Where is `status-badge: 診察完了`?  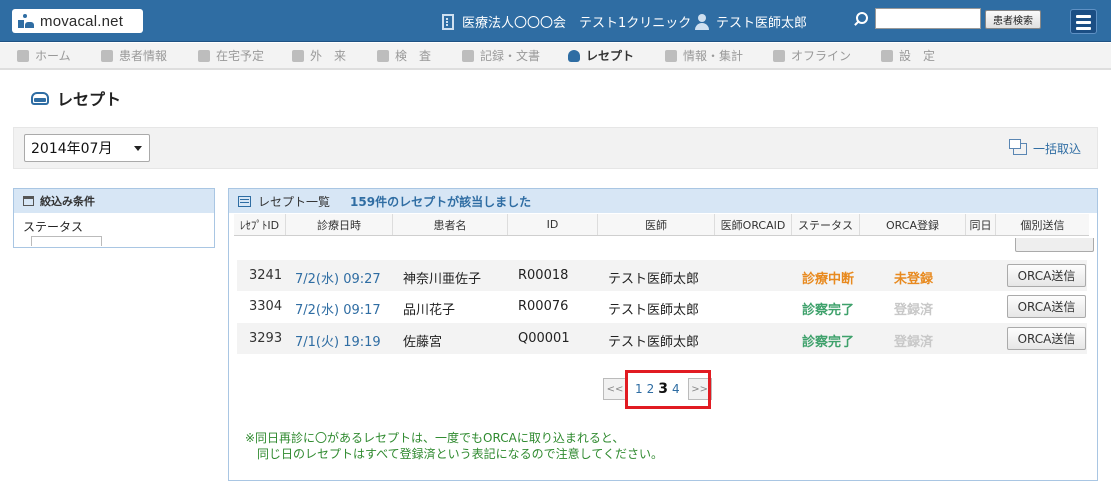
status-badge: 診察完了 is located at coordinates (828, 310).